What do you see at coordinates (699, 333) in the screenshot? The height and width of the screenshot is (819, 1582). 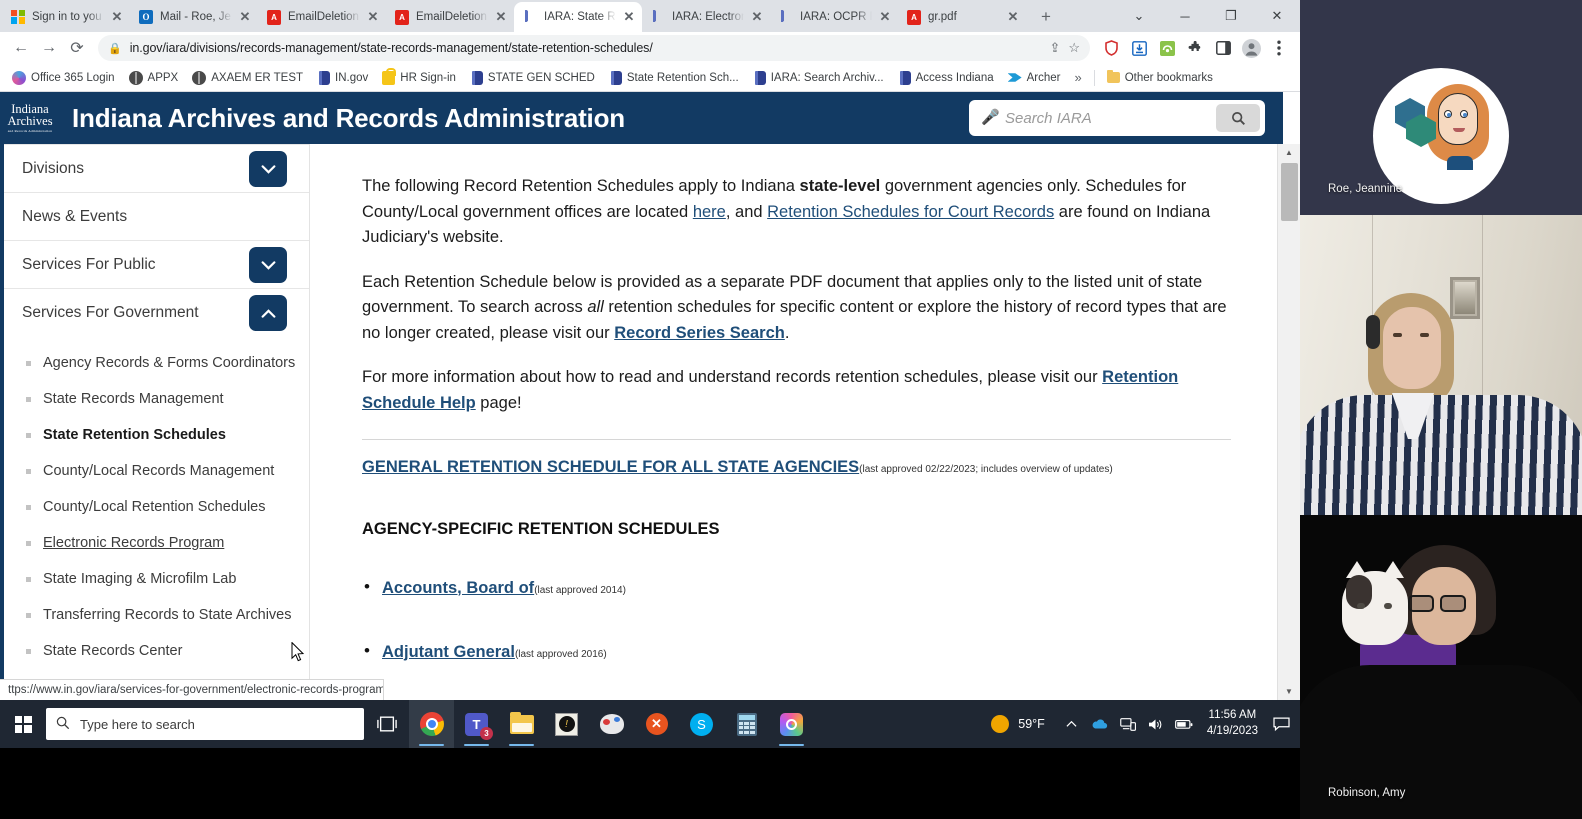 I see `record-series-search-link: Record Series Search` at bounding box center [699, 333].